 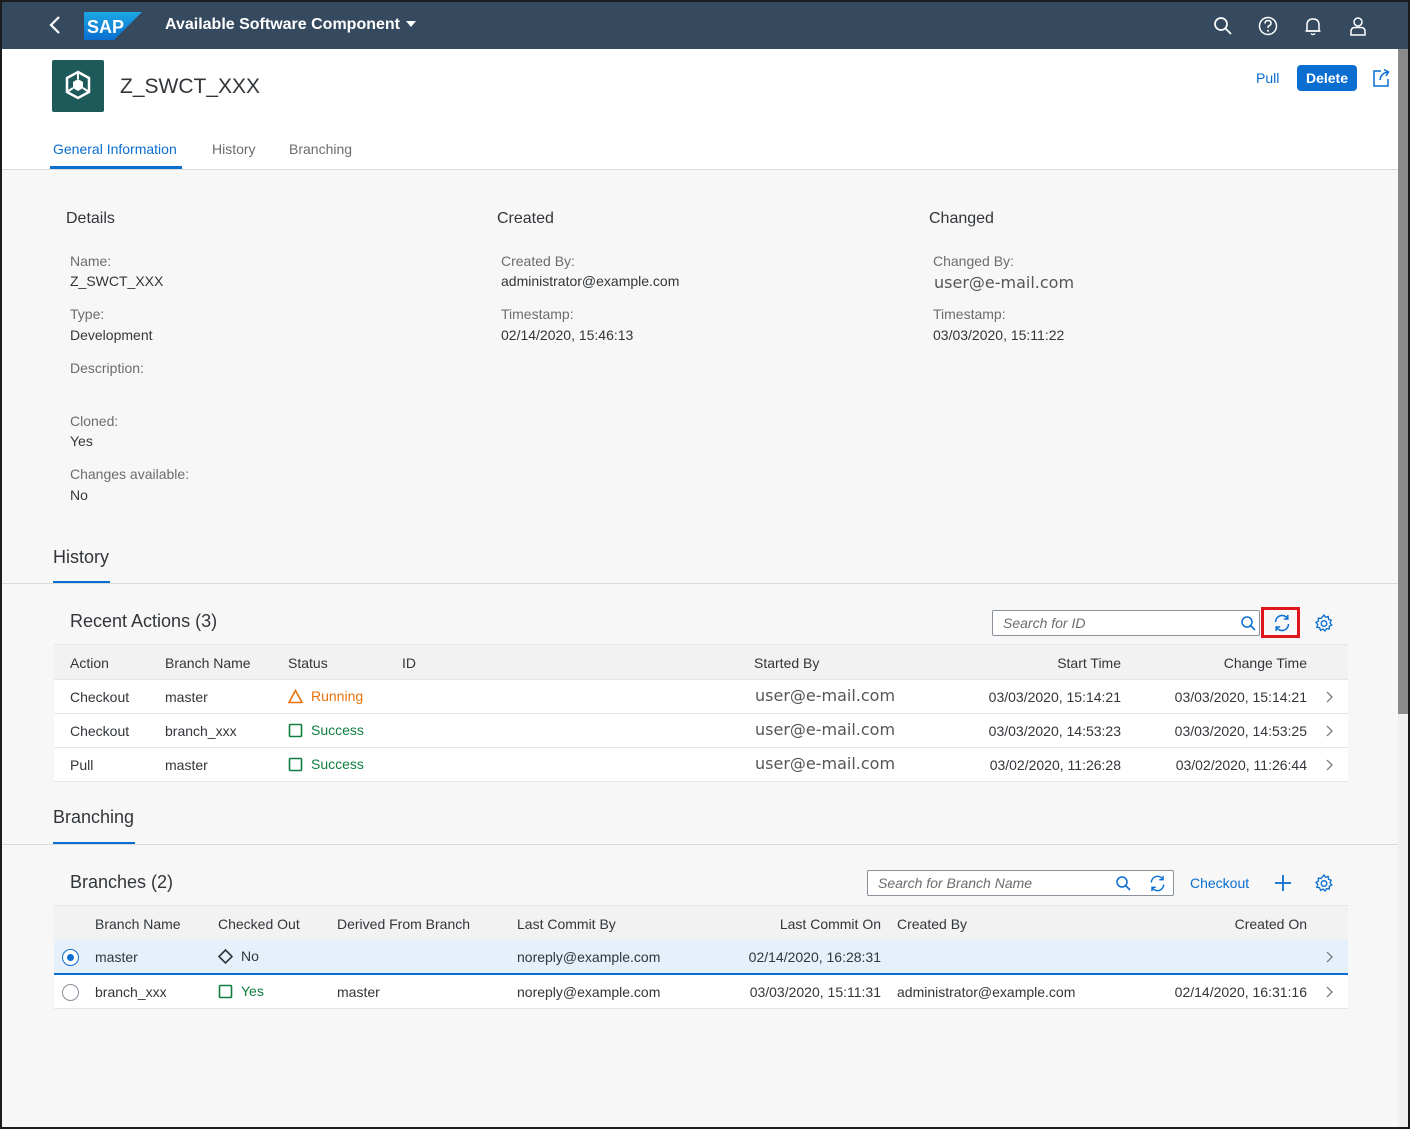 I want to click on tab-history: History, so click(x=234, y=149).